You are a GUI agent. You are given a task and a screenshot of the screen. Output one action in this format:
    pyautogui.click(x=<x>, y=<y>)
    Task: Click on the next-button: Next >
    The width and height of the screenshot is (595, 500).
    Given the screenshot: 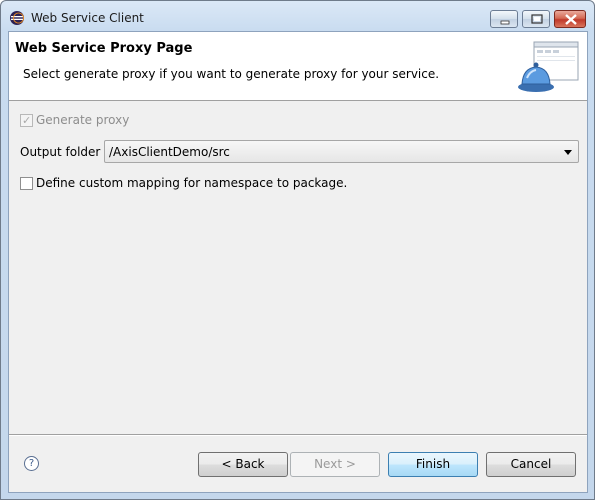 What is the action you would take?
    pyautogui.click(x=335, y=464)
    